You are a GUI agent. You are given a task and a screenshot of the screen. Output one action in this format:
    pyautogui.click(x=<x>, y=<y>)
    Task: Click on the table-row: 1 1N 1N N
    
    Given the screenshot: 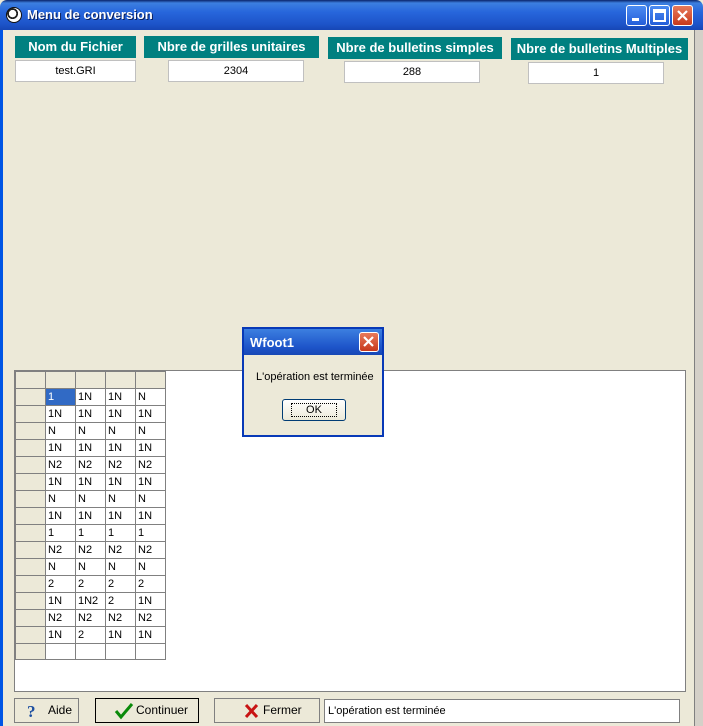 What is the action you would take?
    pyautogui.click(x=90, y=397)
    